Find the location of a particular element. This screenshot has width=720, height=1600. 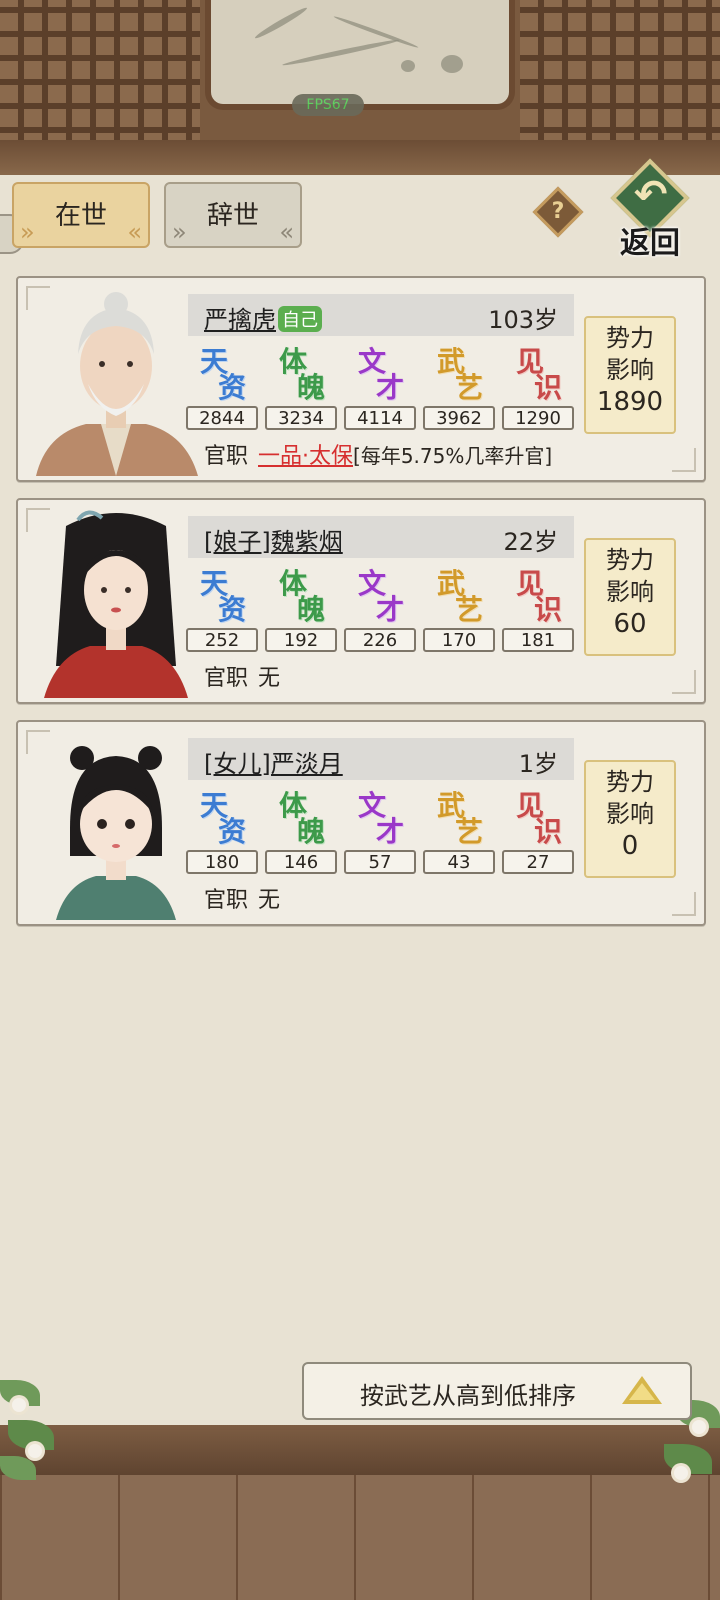

self-badge: 自己 is located at coordinates (300, 319).